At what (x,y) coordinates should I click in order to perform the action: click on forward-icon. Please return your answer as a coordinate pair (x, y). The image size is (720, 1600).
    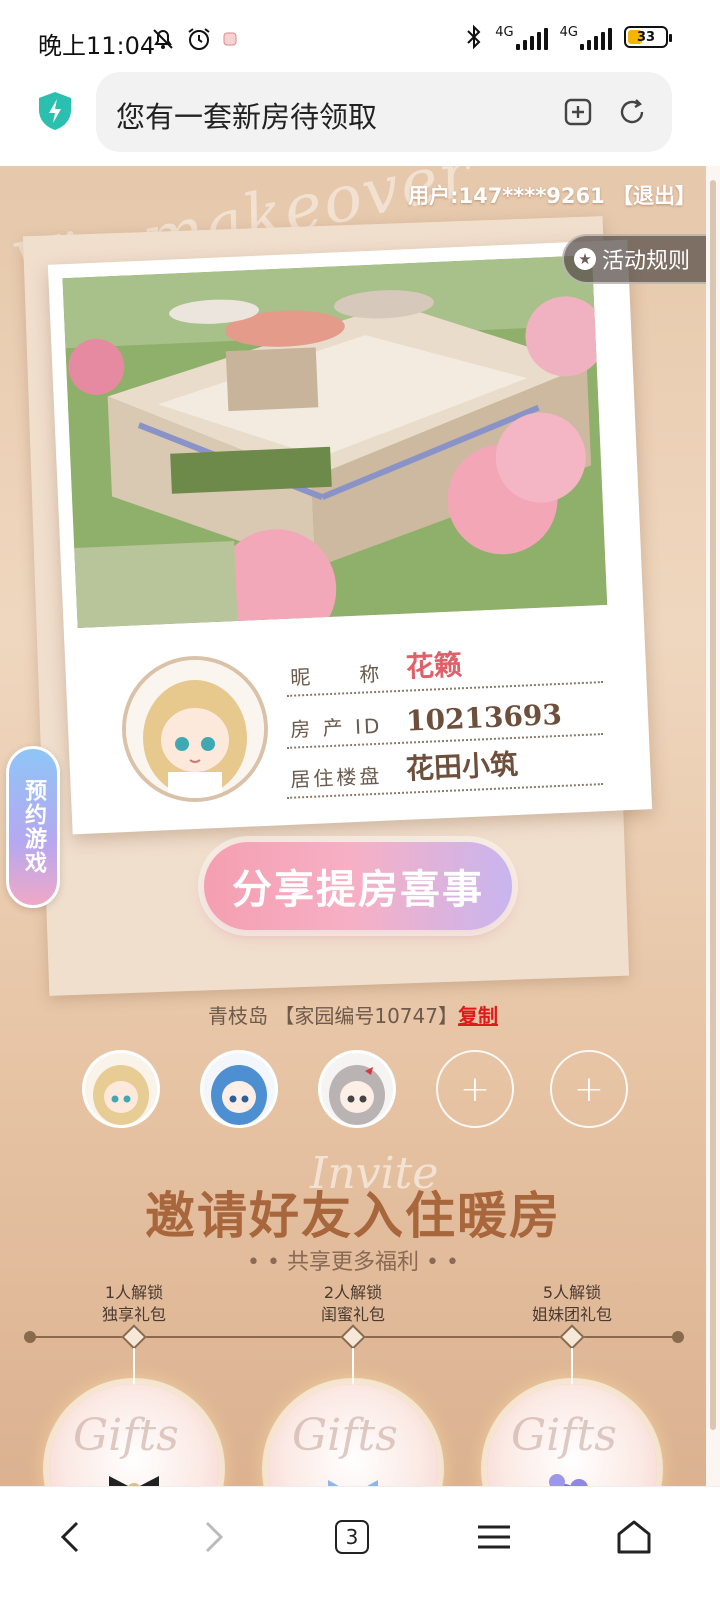
    Looking at the image, I should click on (214, 1537).